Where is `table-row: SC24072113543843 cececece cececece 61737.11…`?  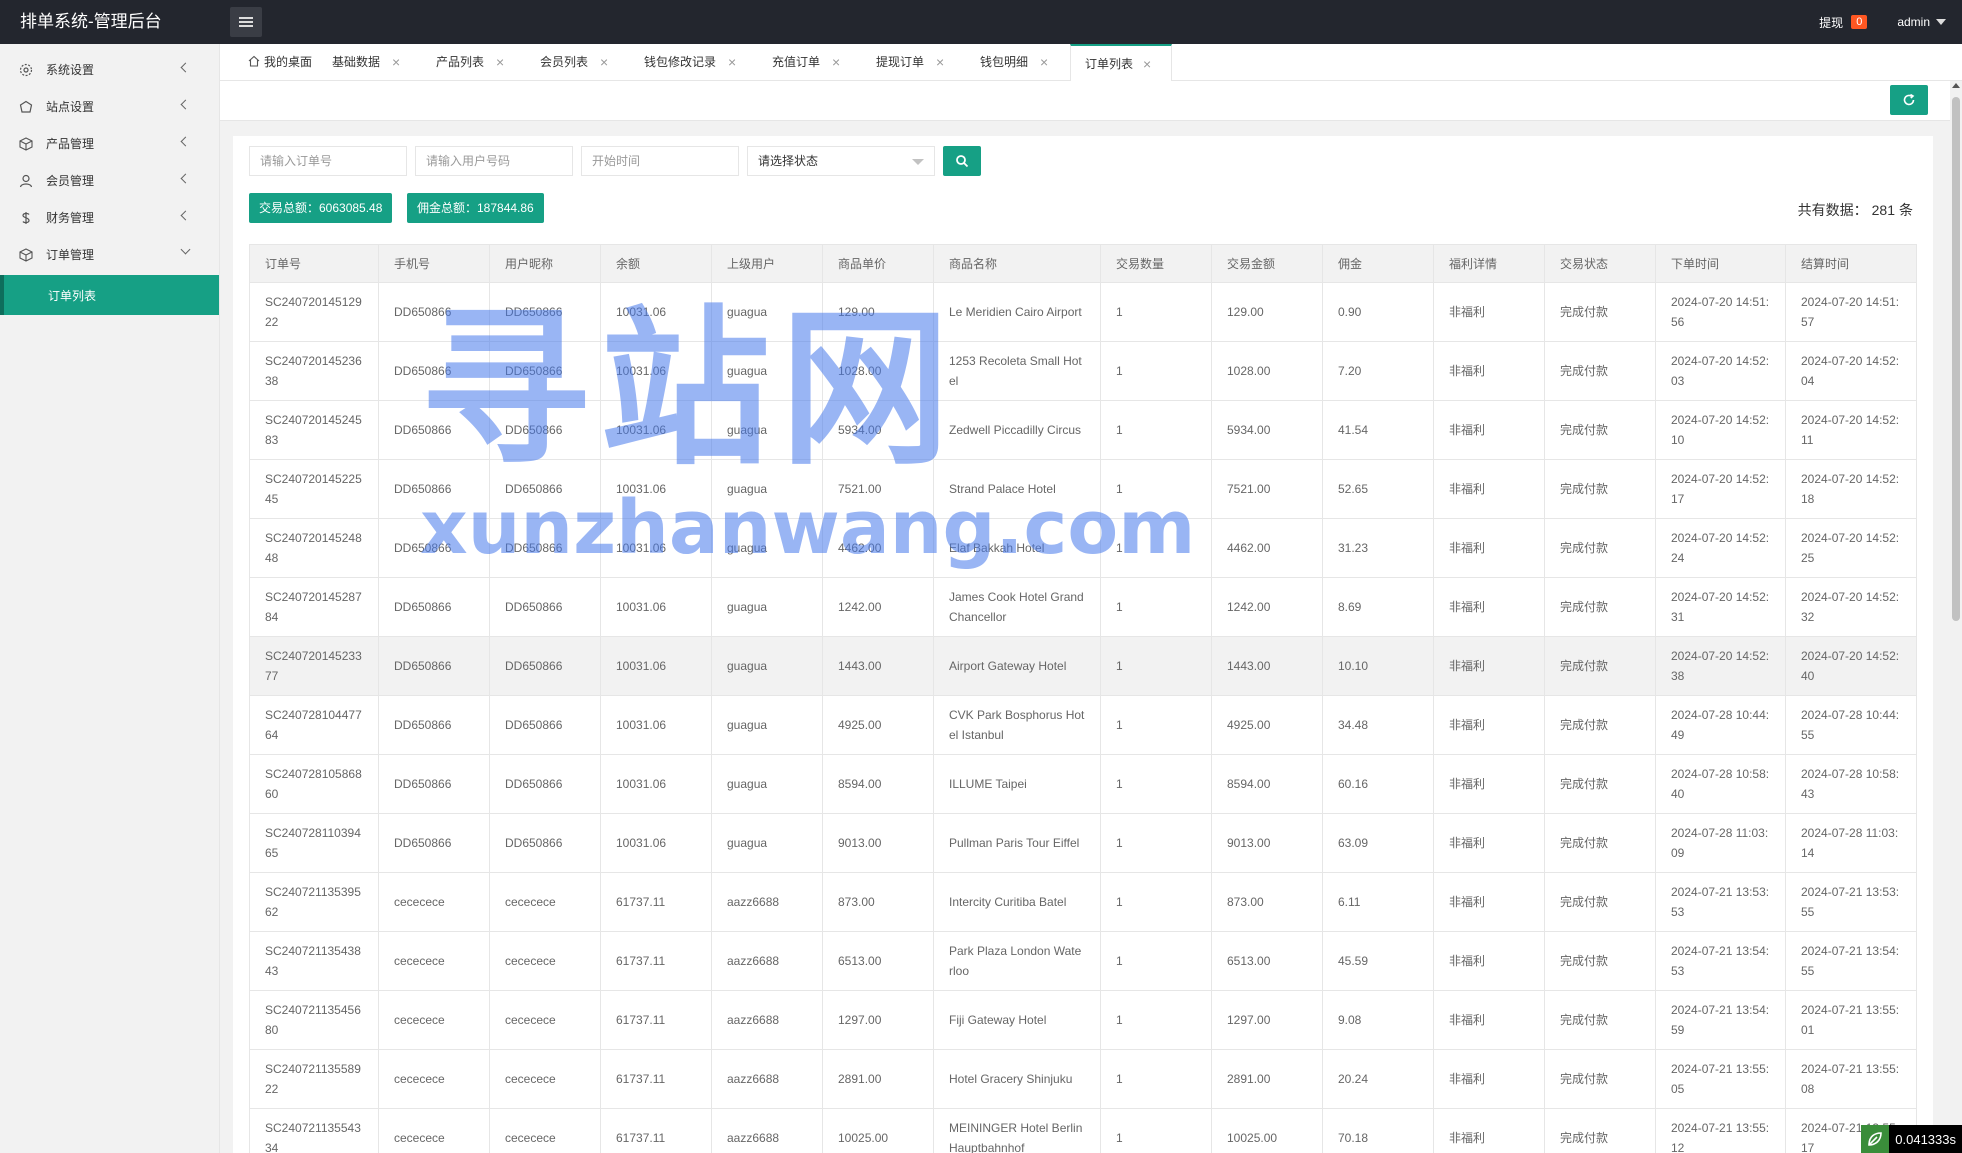 table-row: SC24072113543843 cececece cececece 61737.11… is located at coordinates (1083, 961).